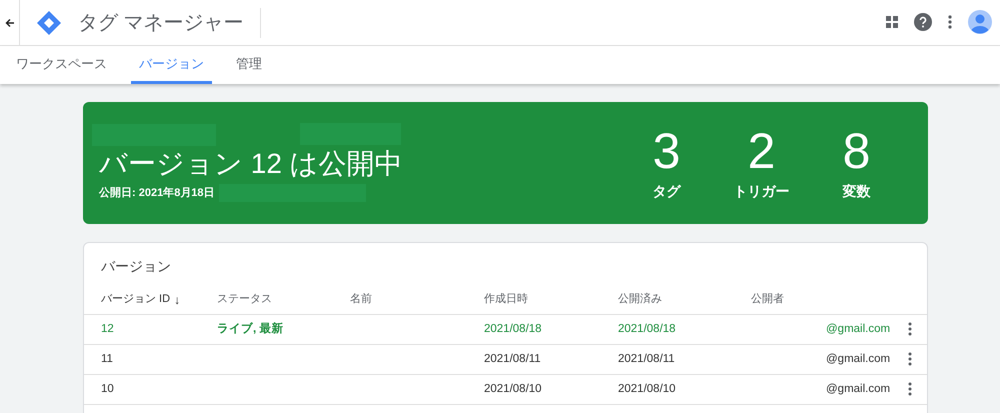 This screenshot has width=1000, height=413. Describe the element at coordinates (856, 150) in the screenshot. I see `stat-count: 8` at that location.